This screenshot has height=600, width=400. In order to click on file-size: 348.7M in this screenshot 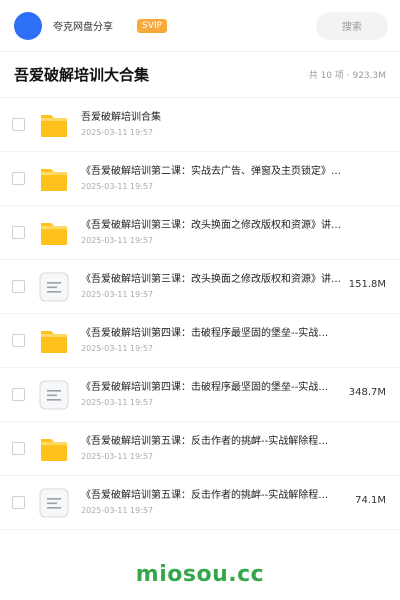, I will do `click(367, 392)`.